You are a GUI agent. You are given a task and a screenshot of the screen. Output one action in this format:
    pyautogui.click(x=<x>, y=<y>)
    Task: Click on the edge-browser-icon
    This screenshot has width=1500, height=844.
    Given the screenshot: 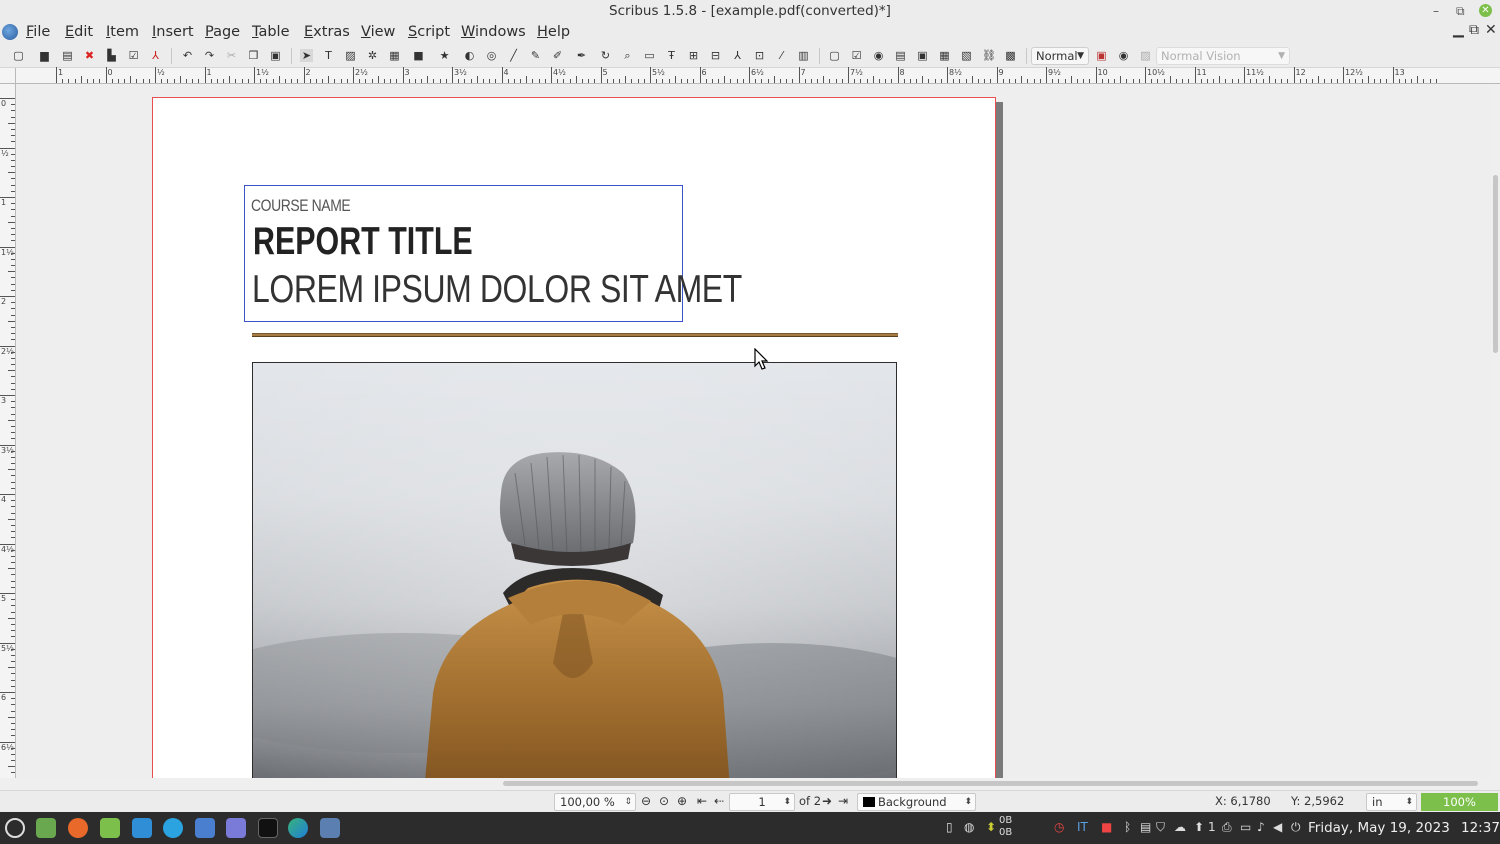 What is the action you would take?
    pyautogui.click(x=298, y=828)
    